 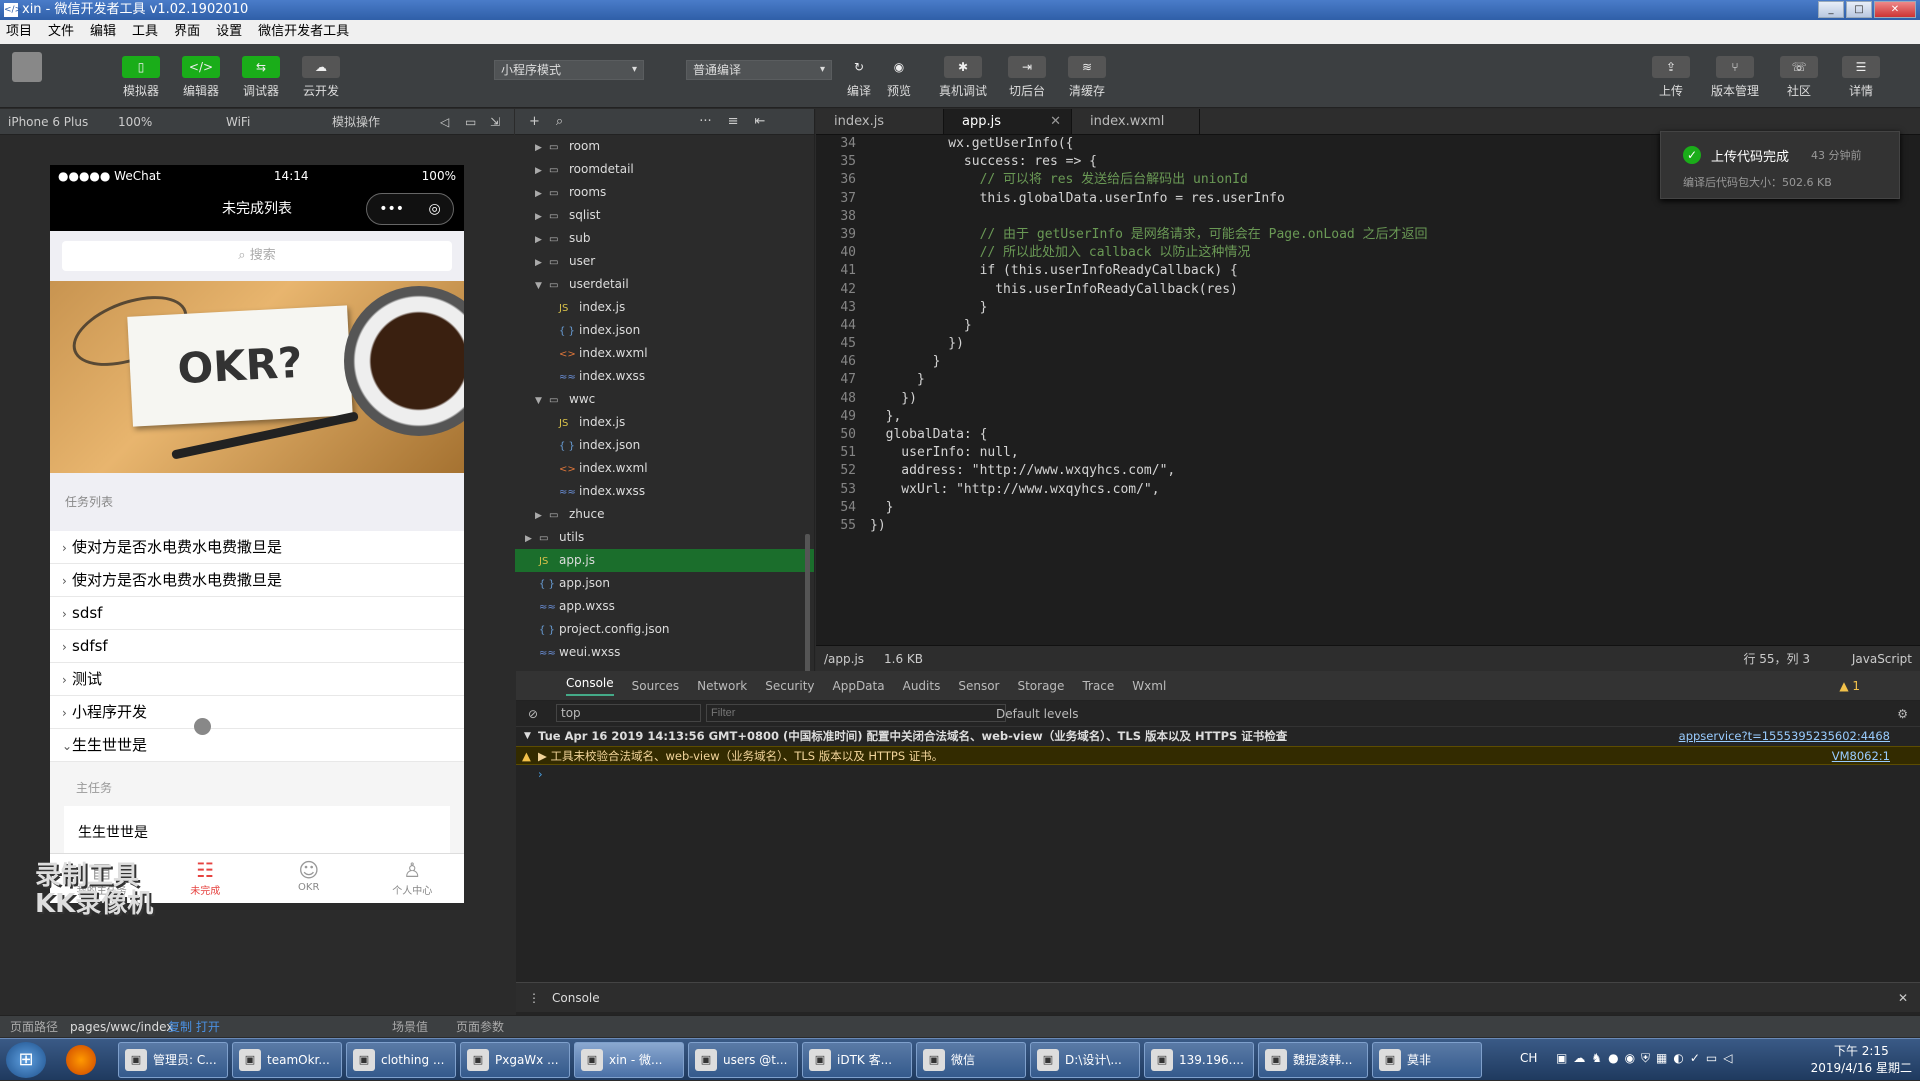 I want to click on code-line: 41 if (this.userInfoReadyCallback) {, so click(x=1368, y=271).